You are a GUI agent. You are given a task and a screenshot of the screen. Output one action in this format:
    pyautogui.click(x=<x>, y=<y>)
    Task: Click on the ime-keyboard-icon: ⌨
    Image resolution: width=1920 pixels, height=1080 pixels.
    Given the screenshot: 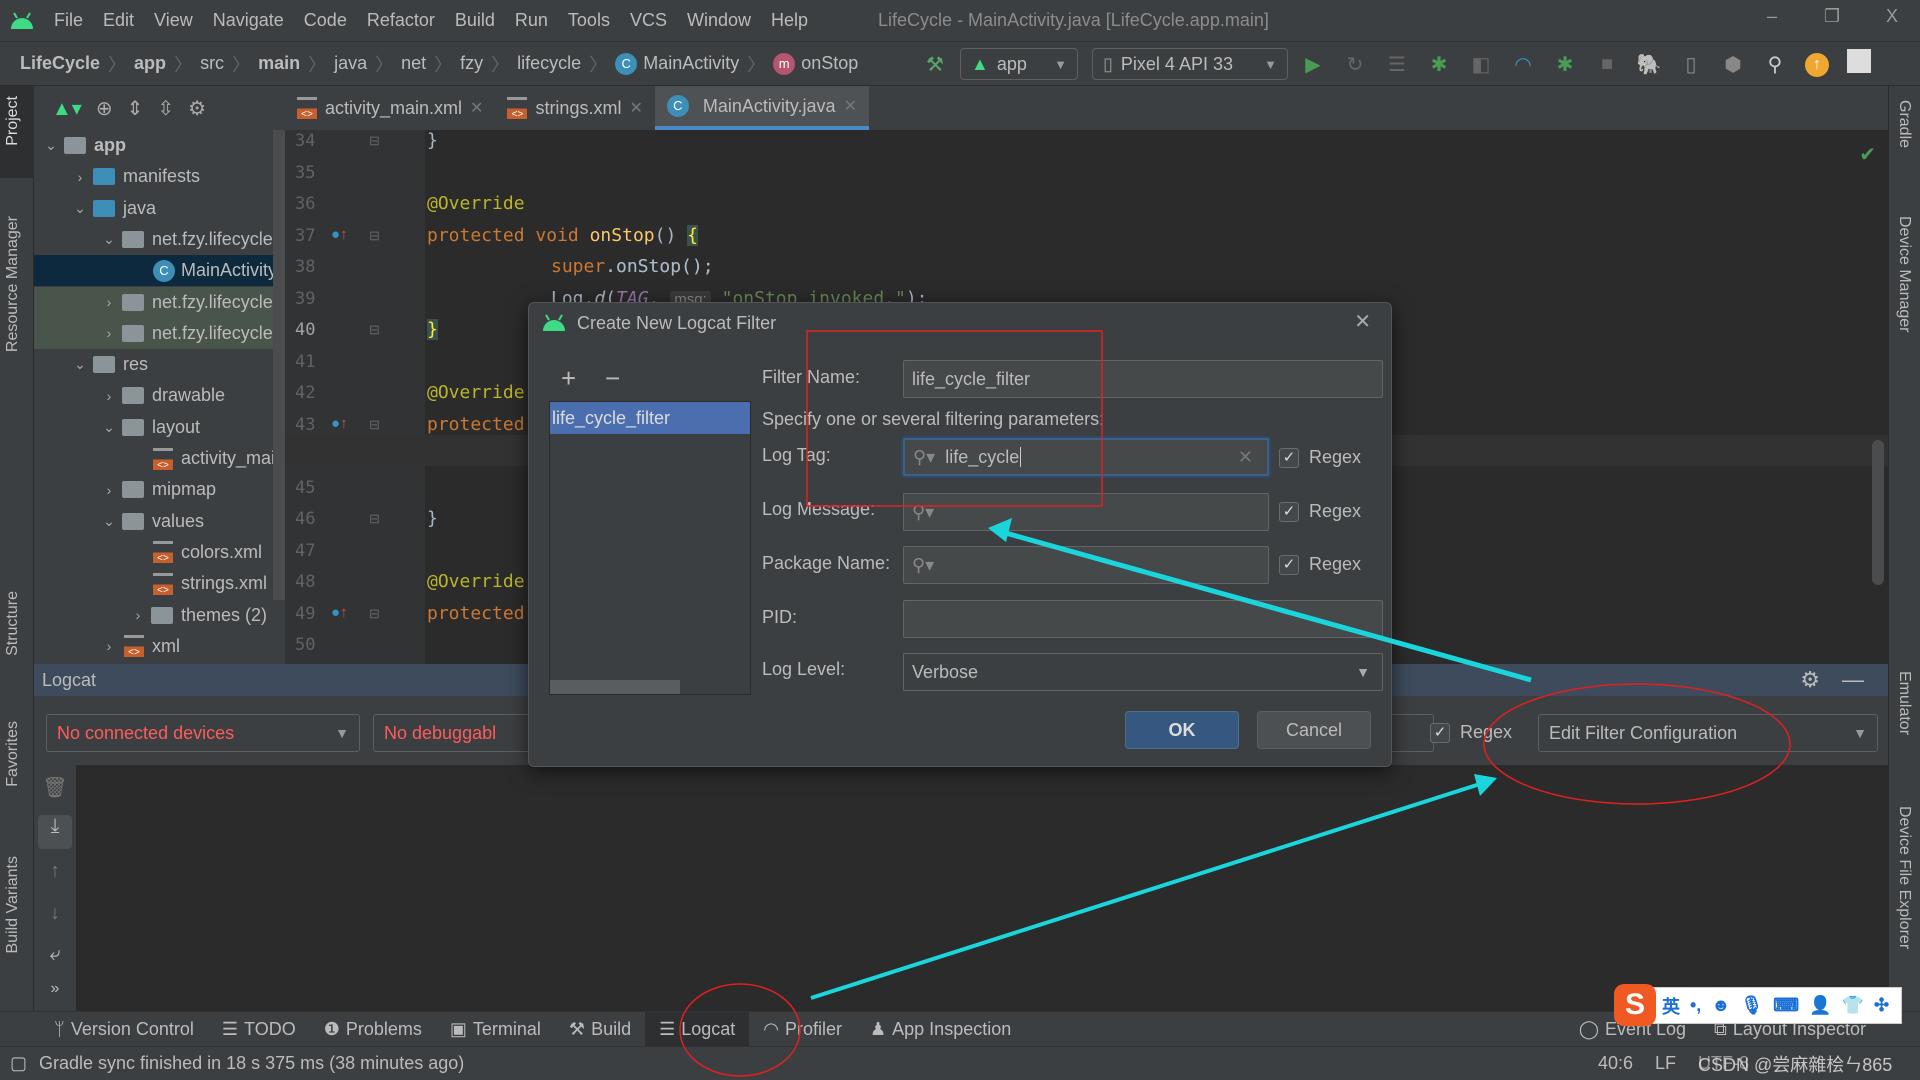 What is the action you would take?
    pyautogui.click(x=1786, y=1005)
    